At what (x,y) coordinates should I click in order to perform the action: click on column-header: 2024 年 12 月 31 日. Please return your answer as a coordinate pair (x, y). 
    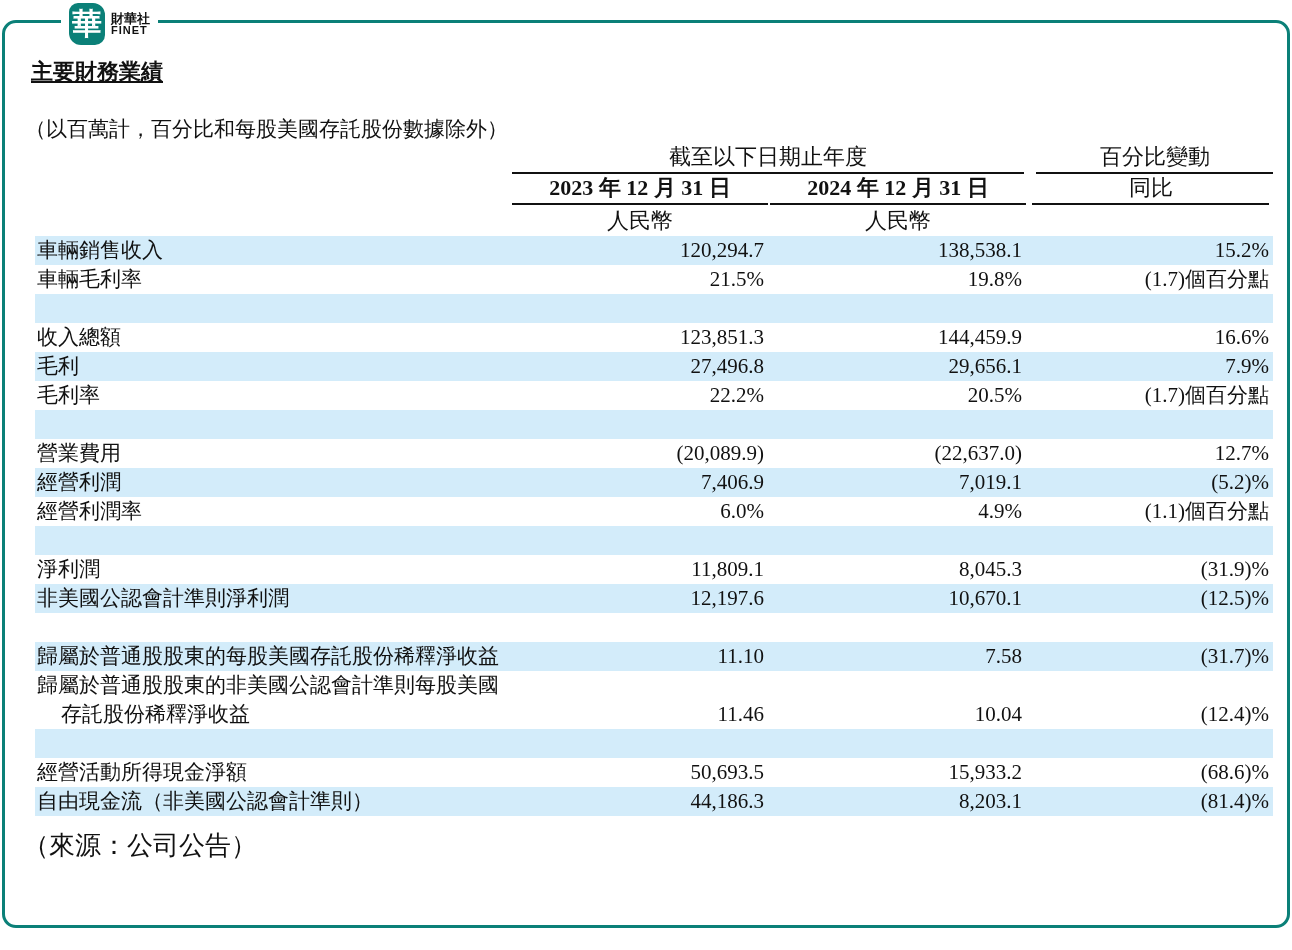
    Looking at the image, I should click on (898, 187).